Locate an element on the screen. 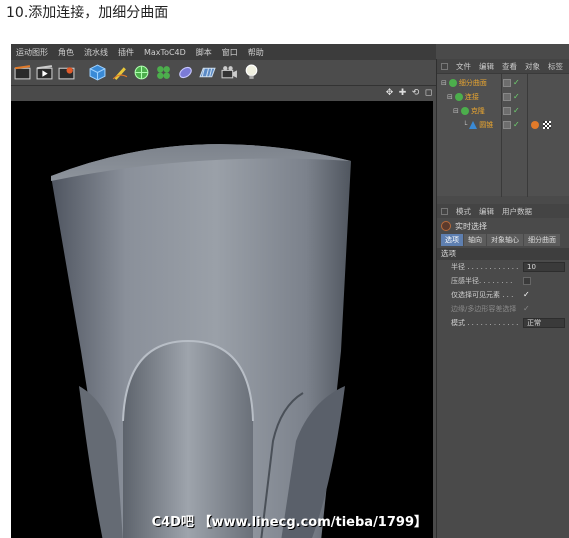 Image resolution: width=569 pixels, height=538 pixels. menu-help: 帮助 is located at coordinates (256, 52).